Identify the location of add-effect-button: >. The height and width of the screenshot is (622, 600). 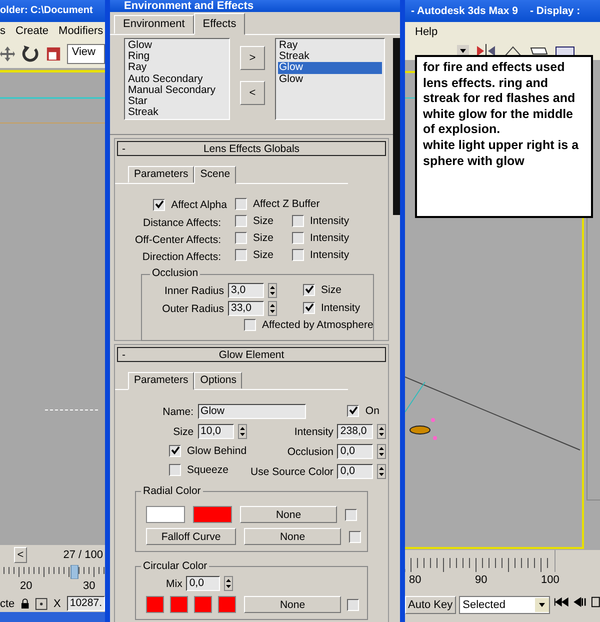
(252, 58).